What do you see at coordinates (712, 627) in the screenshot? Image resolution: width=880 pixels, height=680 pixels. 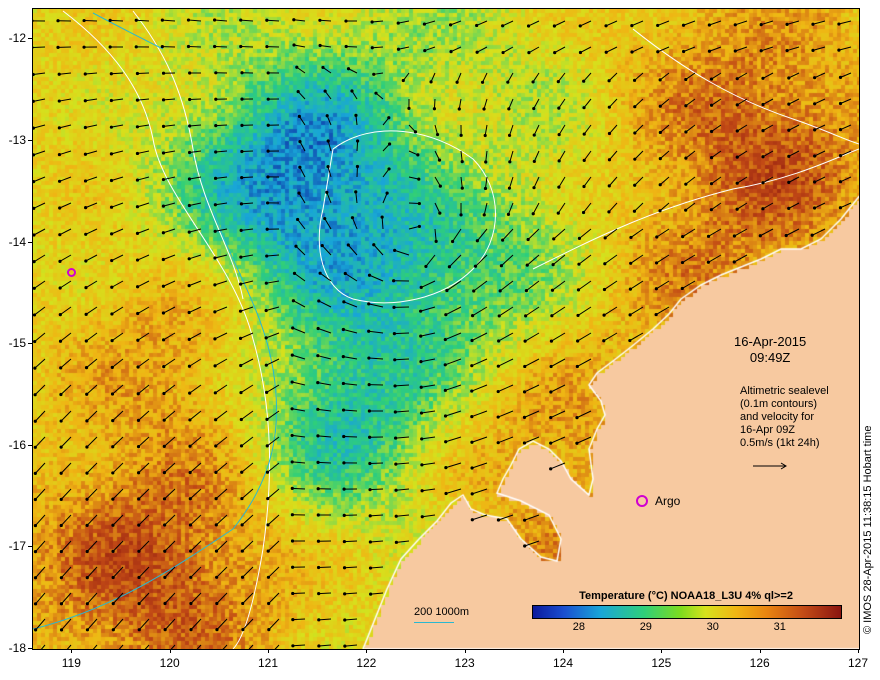 I see `legend-tick: 30` at bounding box center [712, 627].